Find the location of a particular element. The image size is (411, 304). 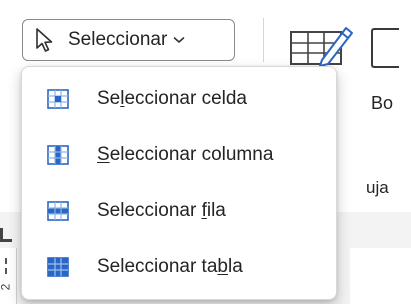

partial-ribbon-icon is located at coordinates (385, 48).